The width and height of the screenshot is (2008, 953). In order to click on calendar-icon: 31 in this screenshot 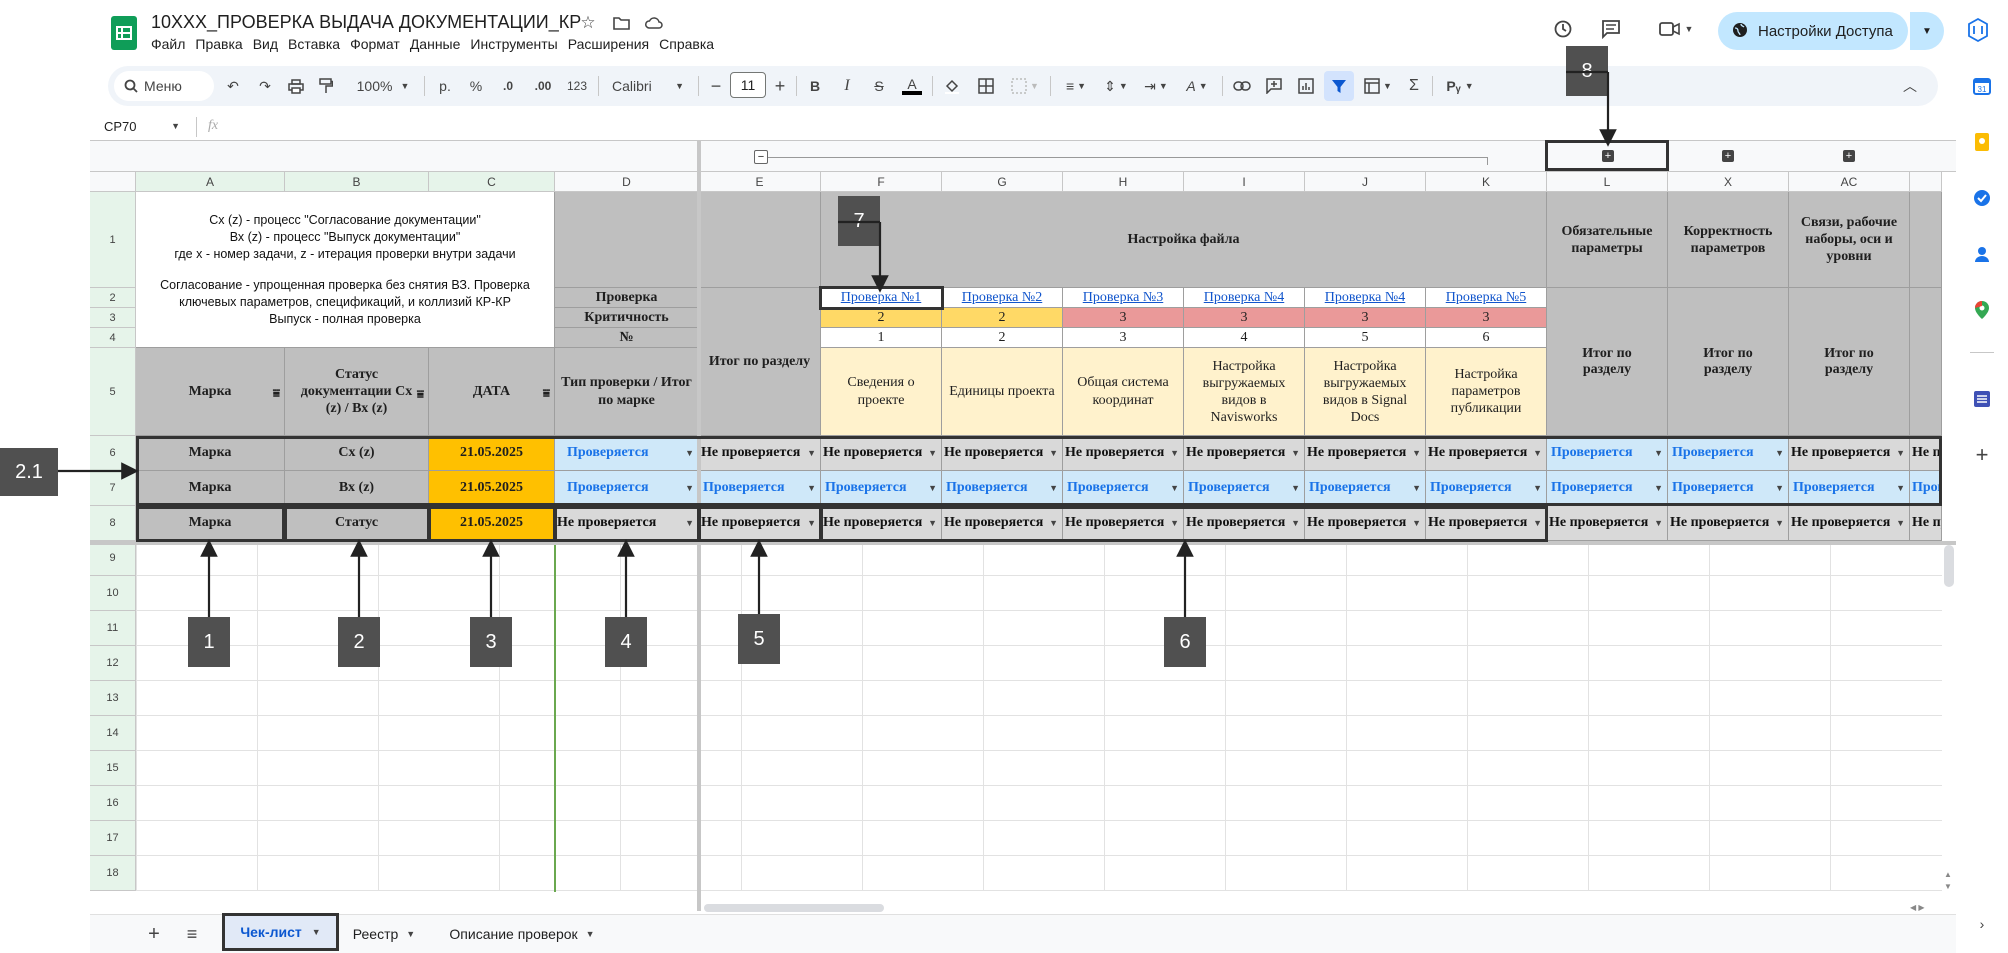, I will do `click(1982, 86)`.